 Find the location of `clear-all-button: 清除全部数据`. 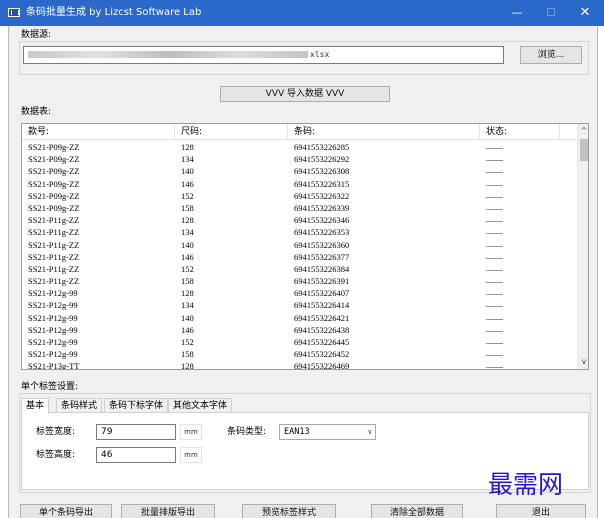

clear-all-button: 清除全部数据 is located at coordinates (417, 511).